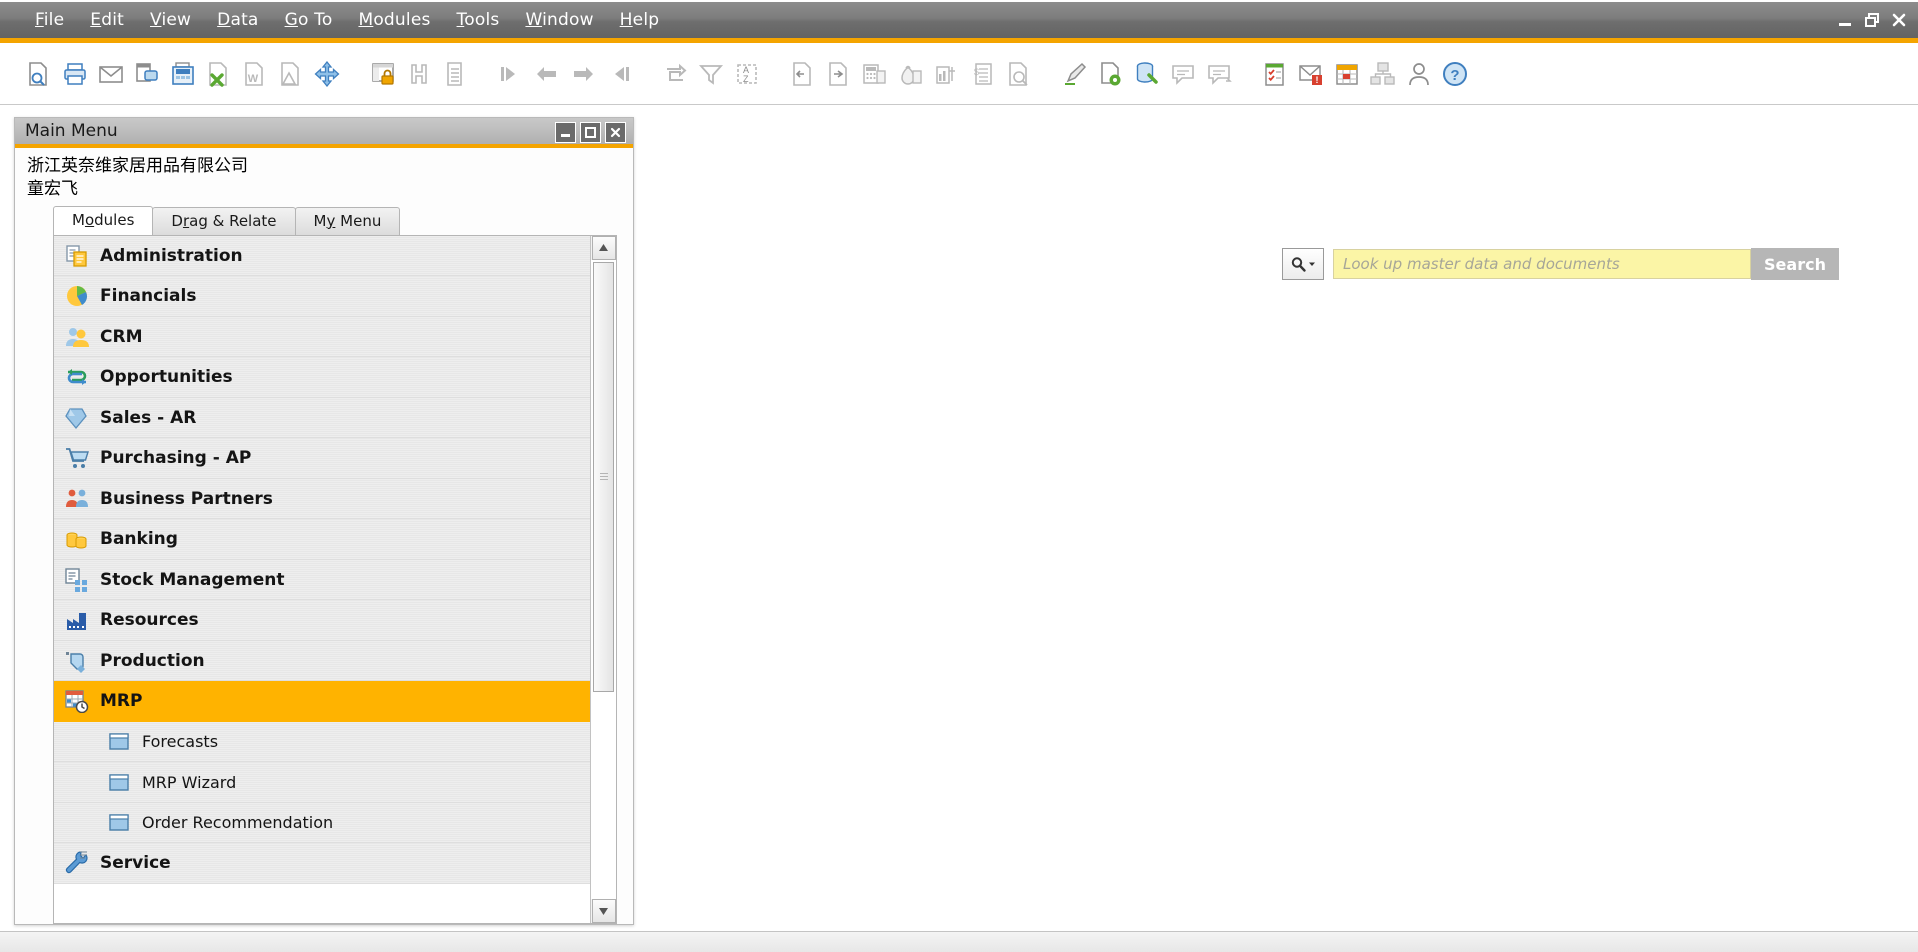  Describe the element at coordinates (166, 377) in the screenshot. I see `module-item-label: Opportunities` at that location.